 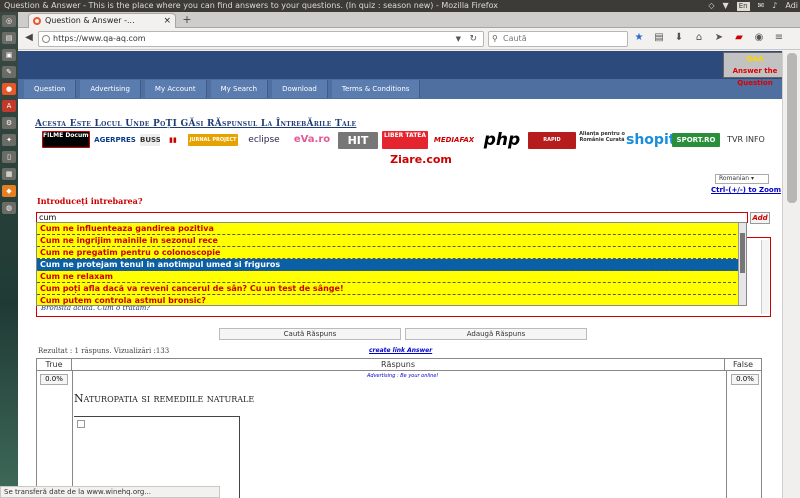 I want to click on column-divider, so click(x=726, y=434).